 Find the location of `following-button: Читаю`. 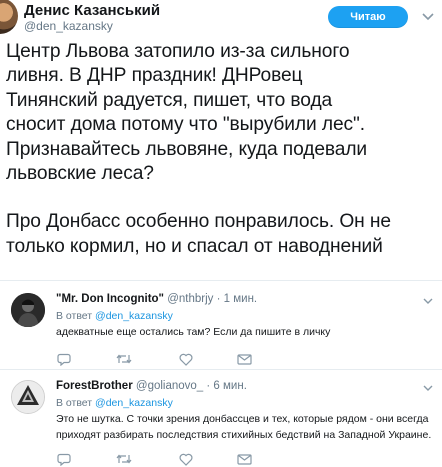

following-button: Читаю is located at coordinates (368, 17).